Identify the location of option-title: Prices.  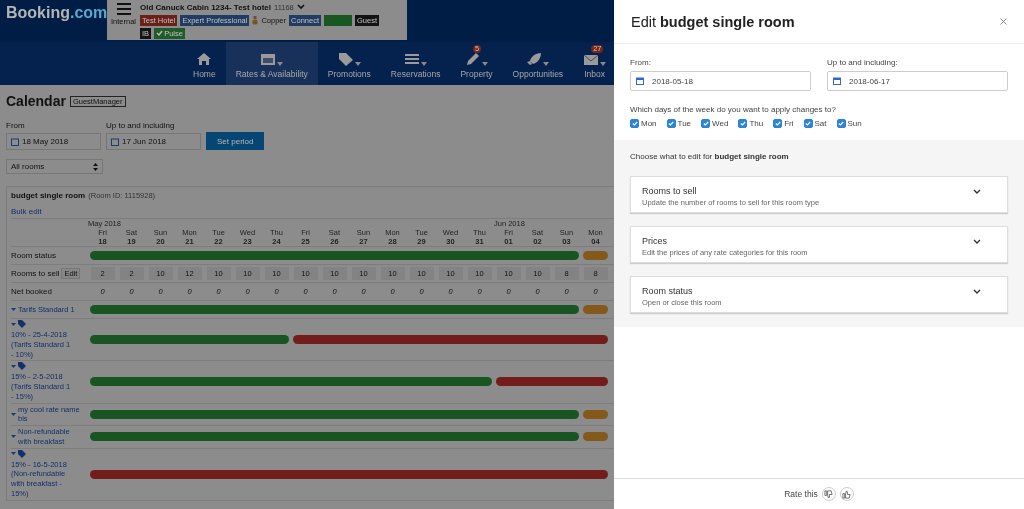
(655, 241).